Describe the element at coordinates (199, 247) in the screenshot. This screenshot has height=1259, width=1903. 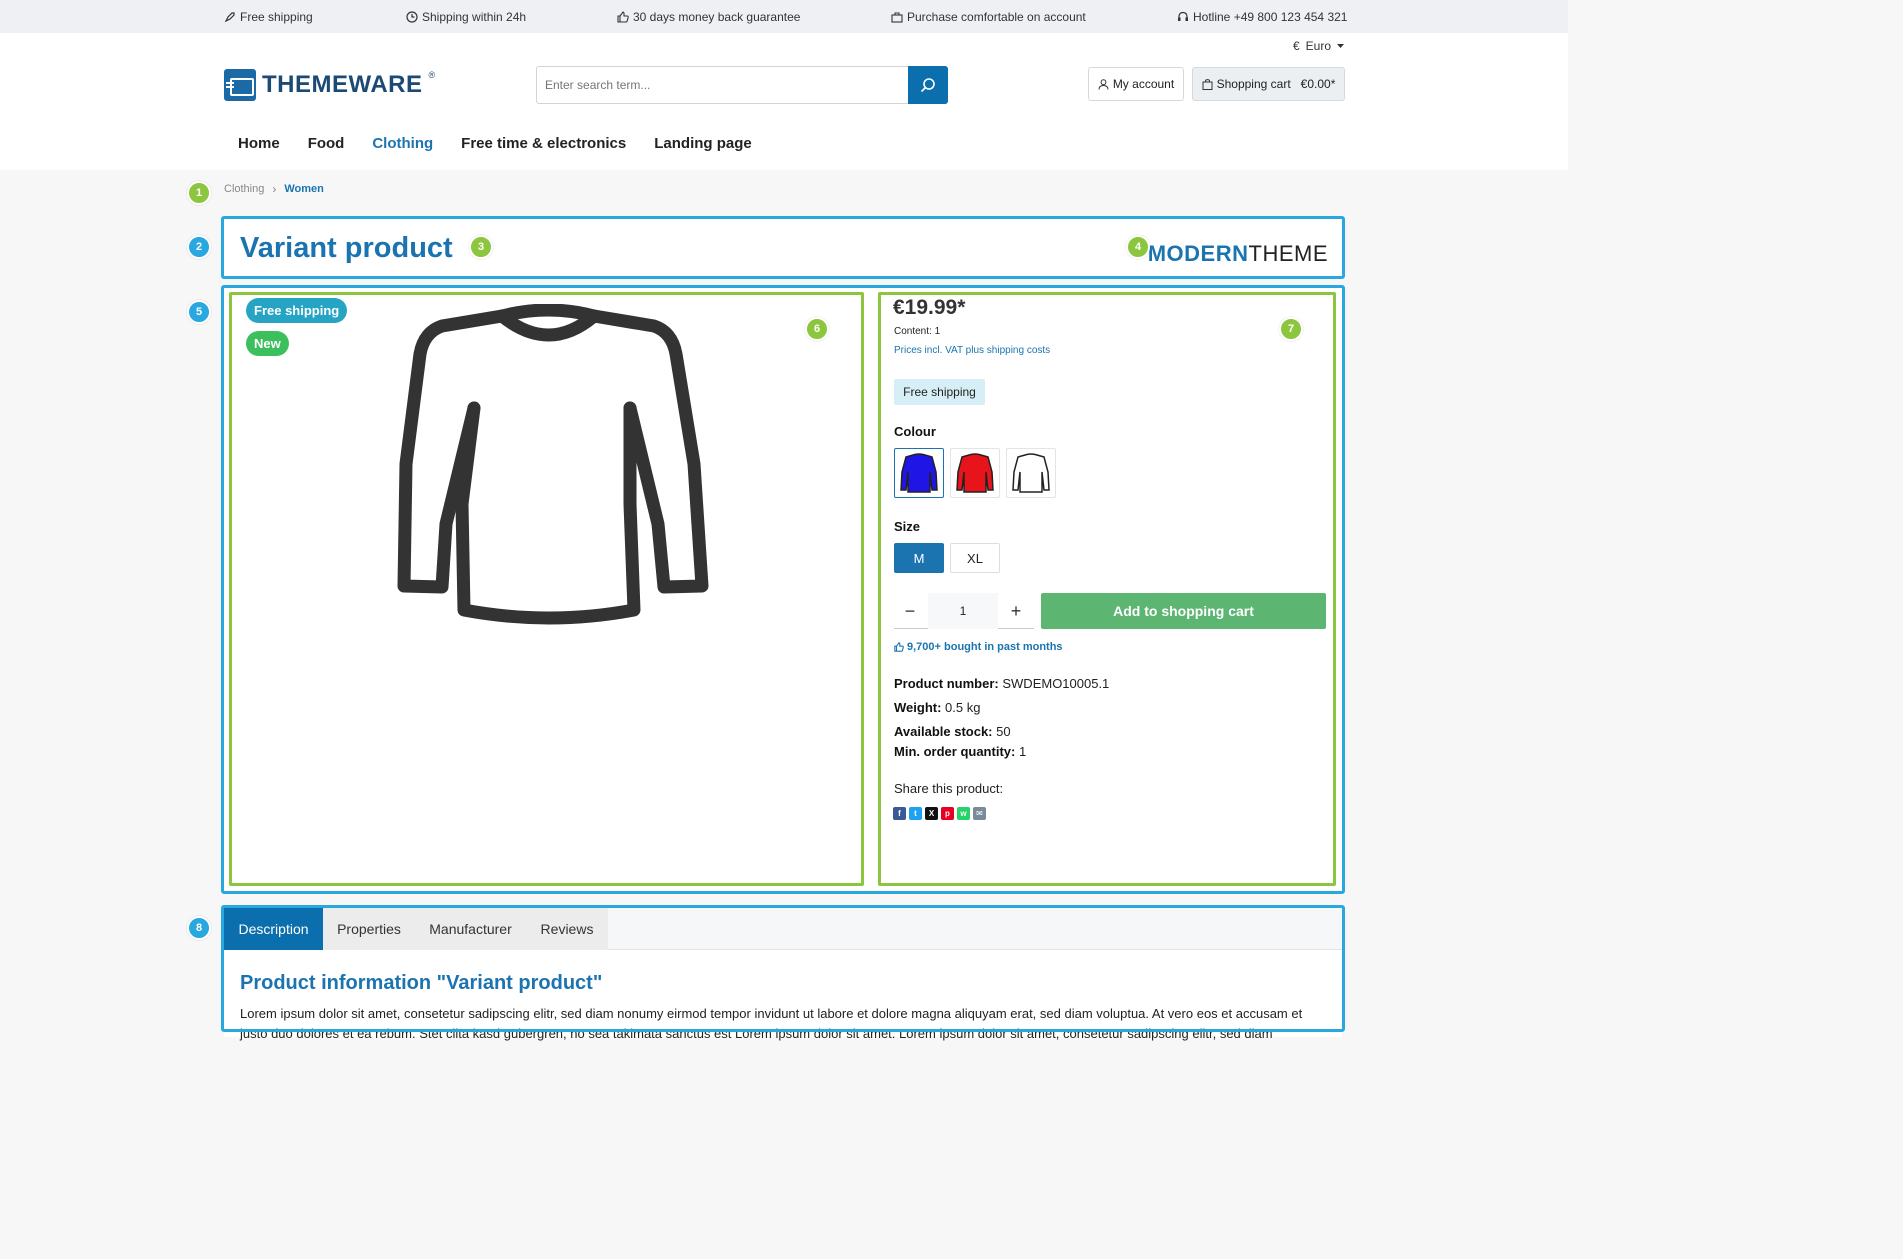
I see `annotation-marker-2: 2` at that location.